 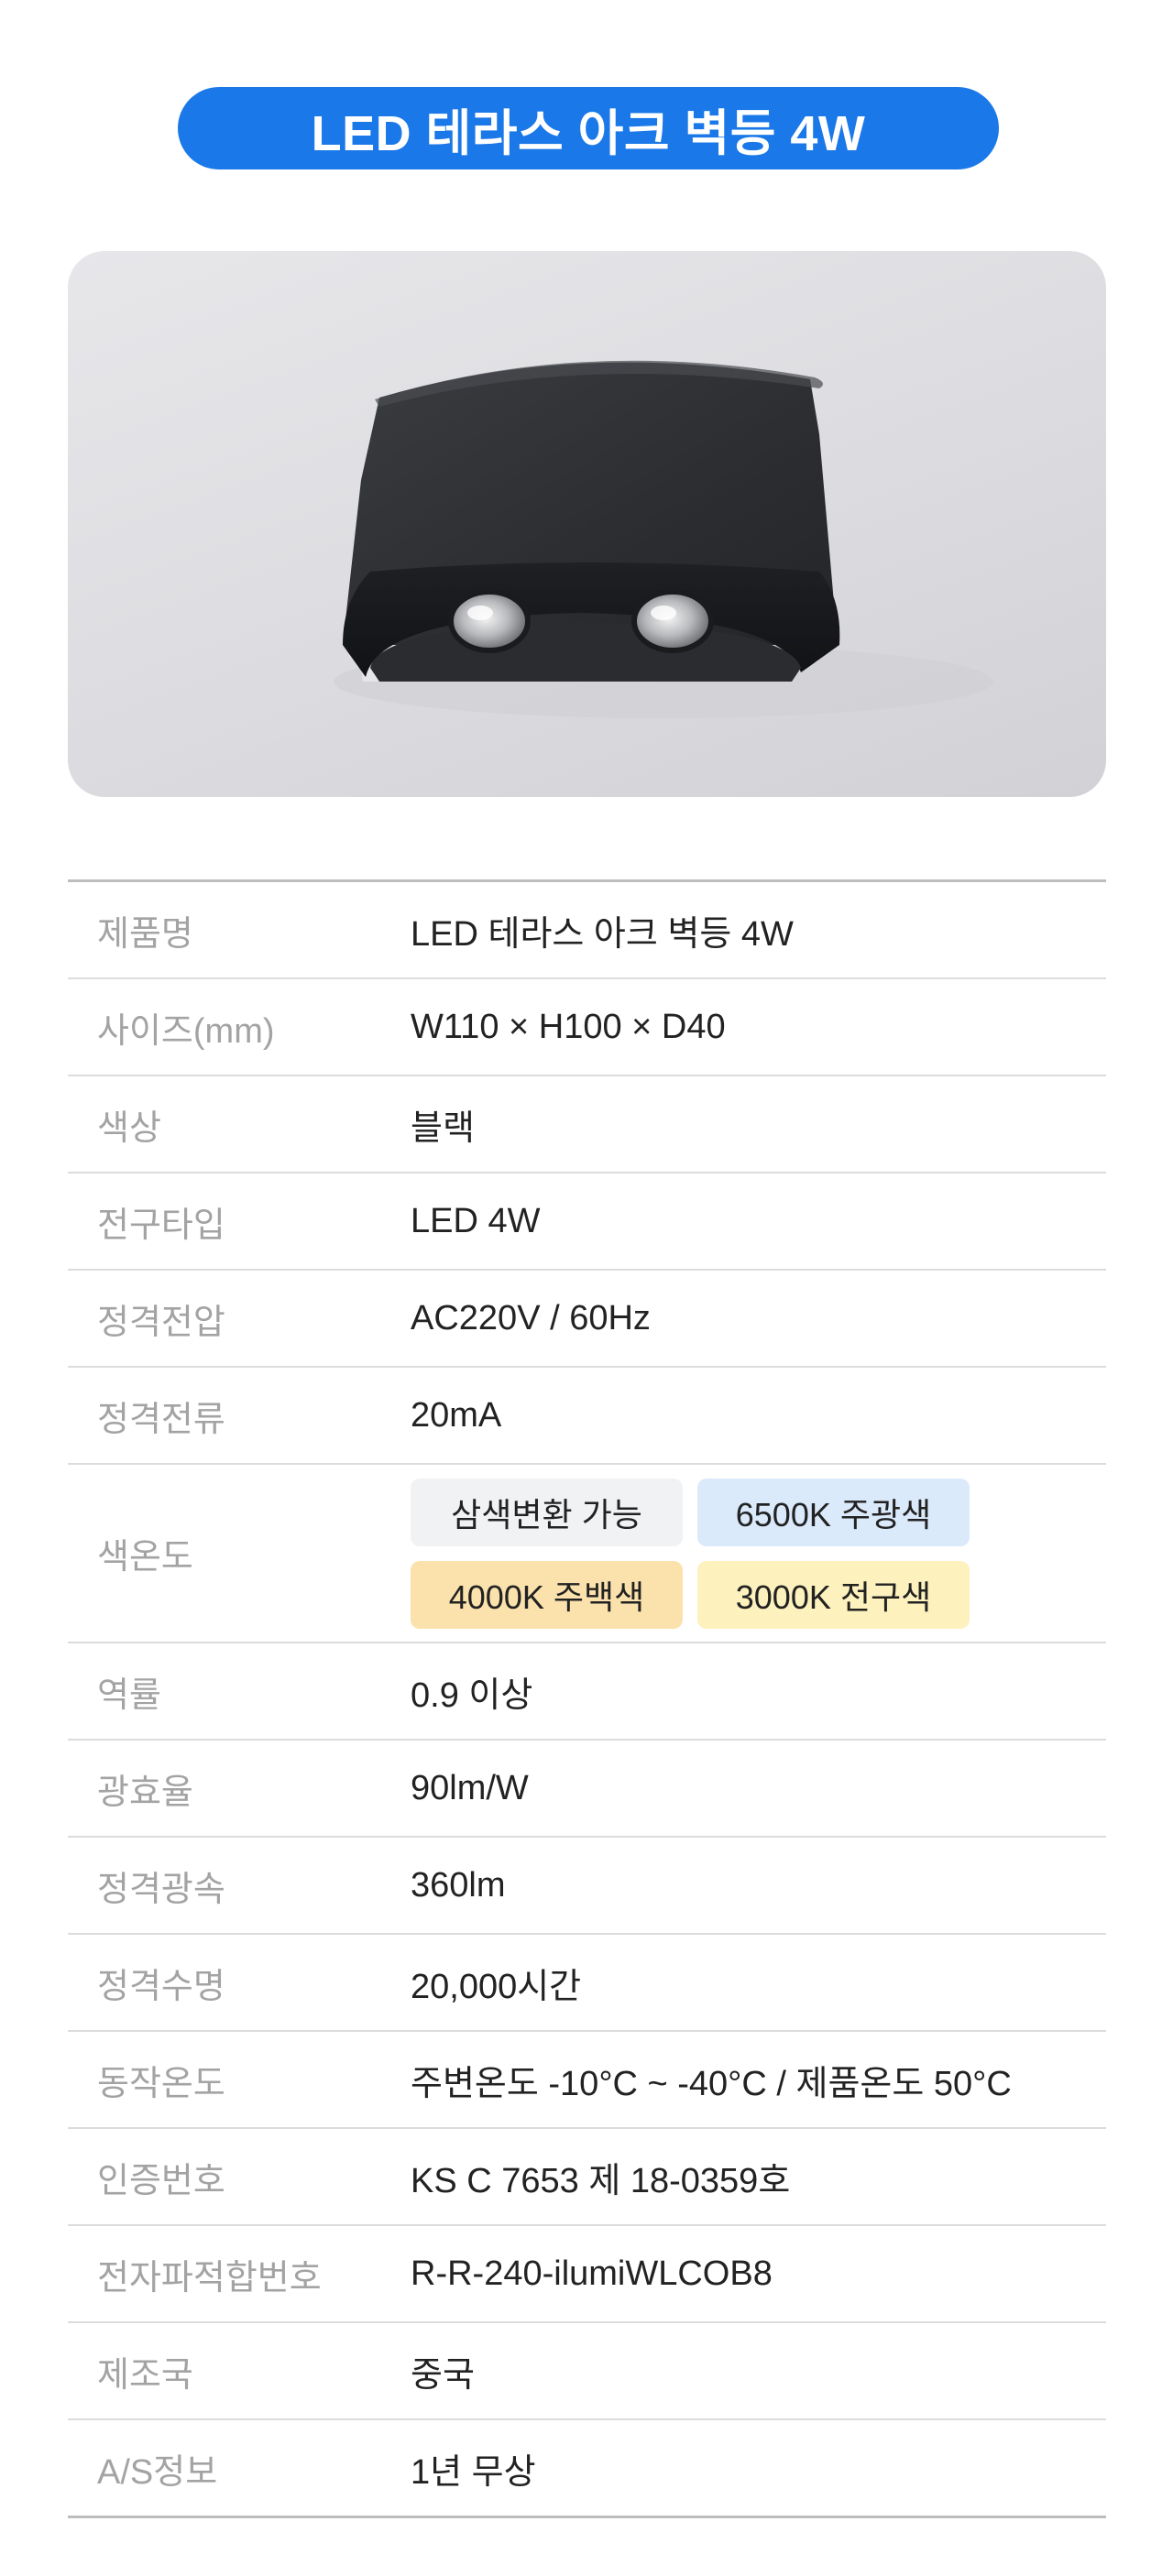 I want to click on spec-row-luminous-efficacy: 광효율 90lm/W, so click(x=587, y=1790).